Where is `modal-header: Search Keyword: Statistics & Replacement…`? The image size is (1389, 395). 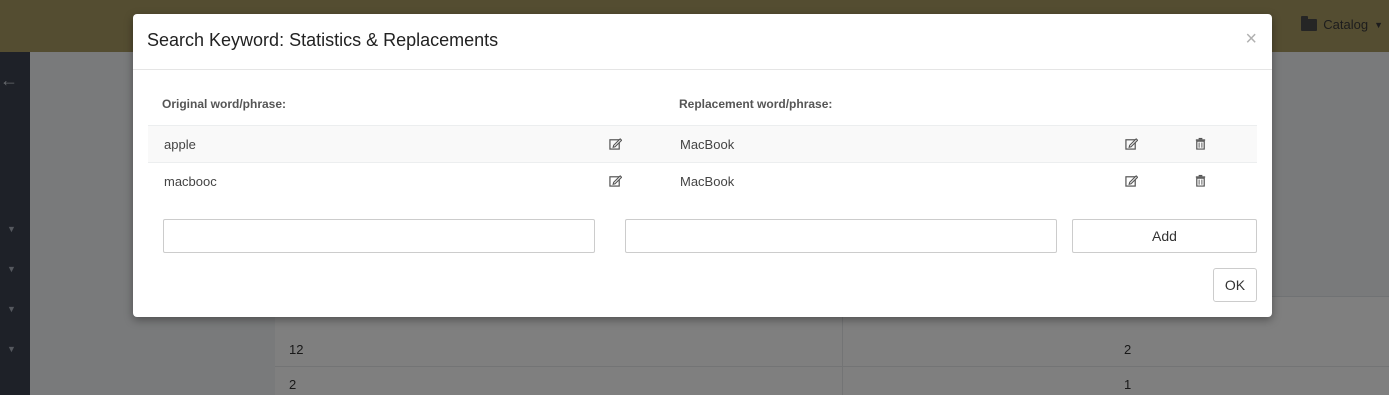
modal-header: Search Keyword: Statistics & Replacement… is located at coordinates (702, 42).